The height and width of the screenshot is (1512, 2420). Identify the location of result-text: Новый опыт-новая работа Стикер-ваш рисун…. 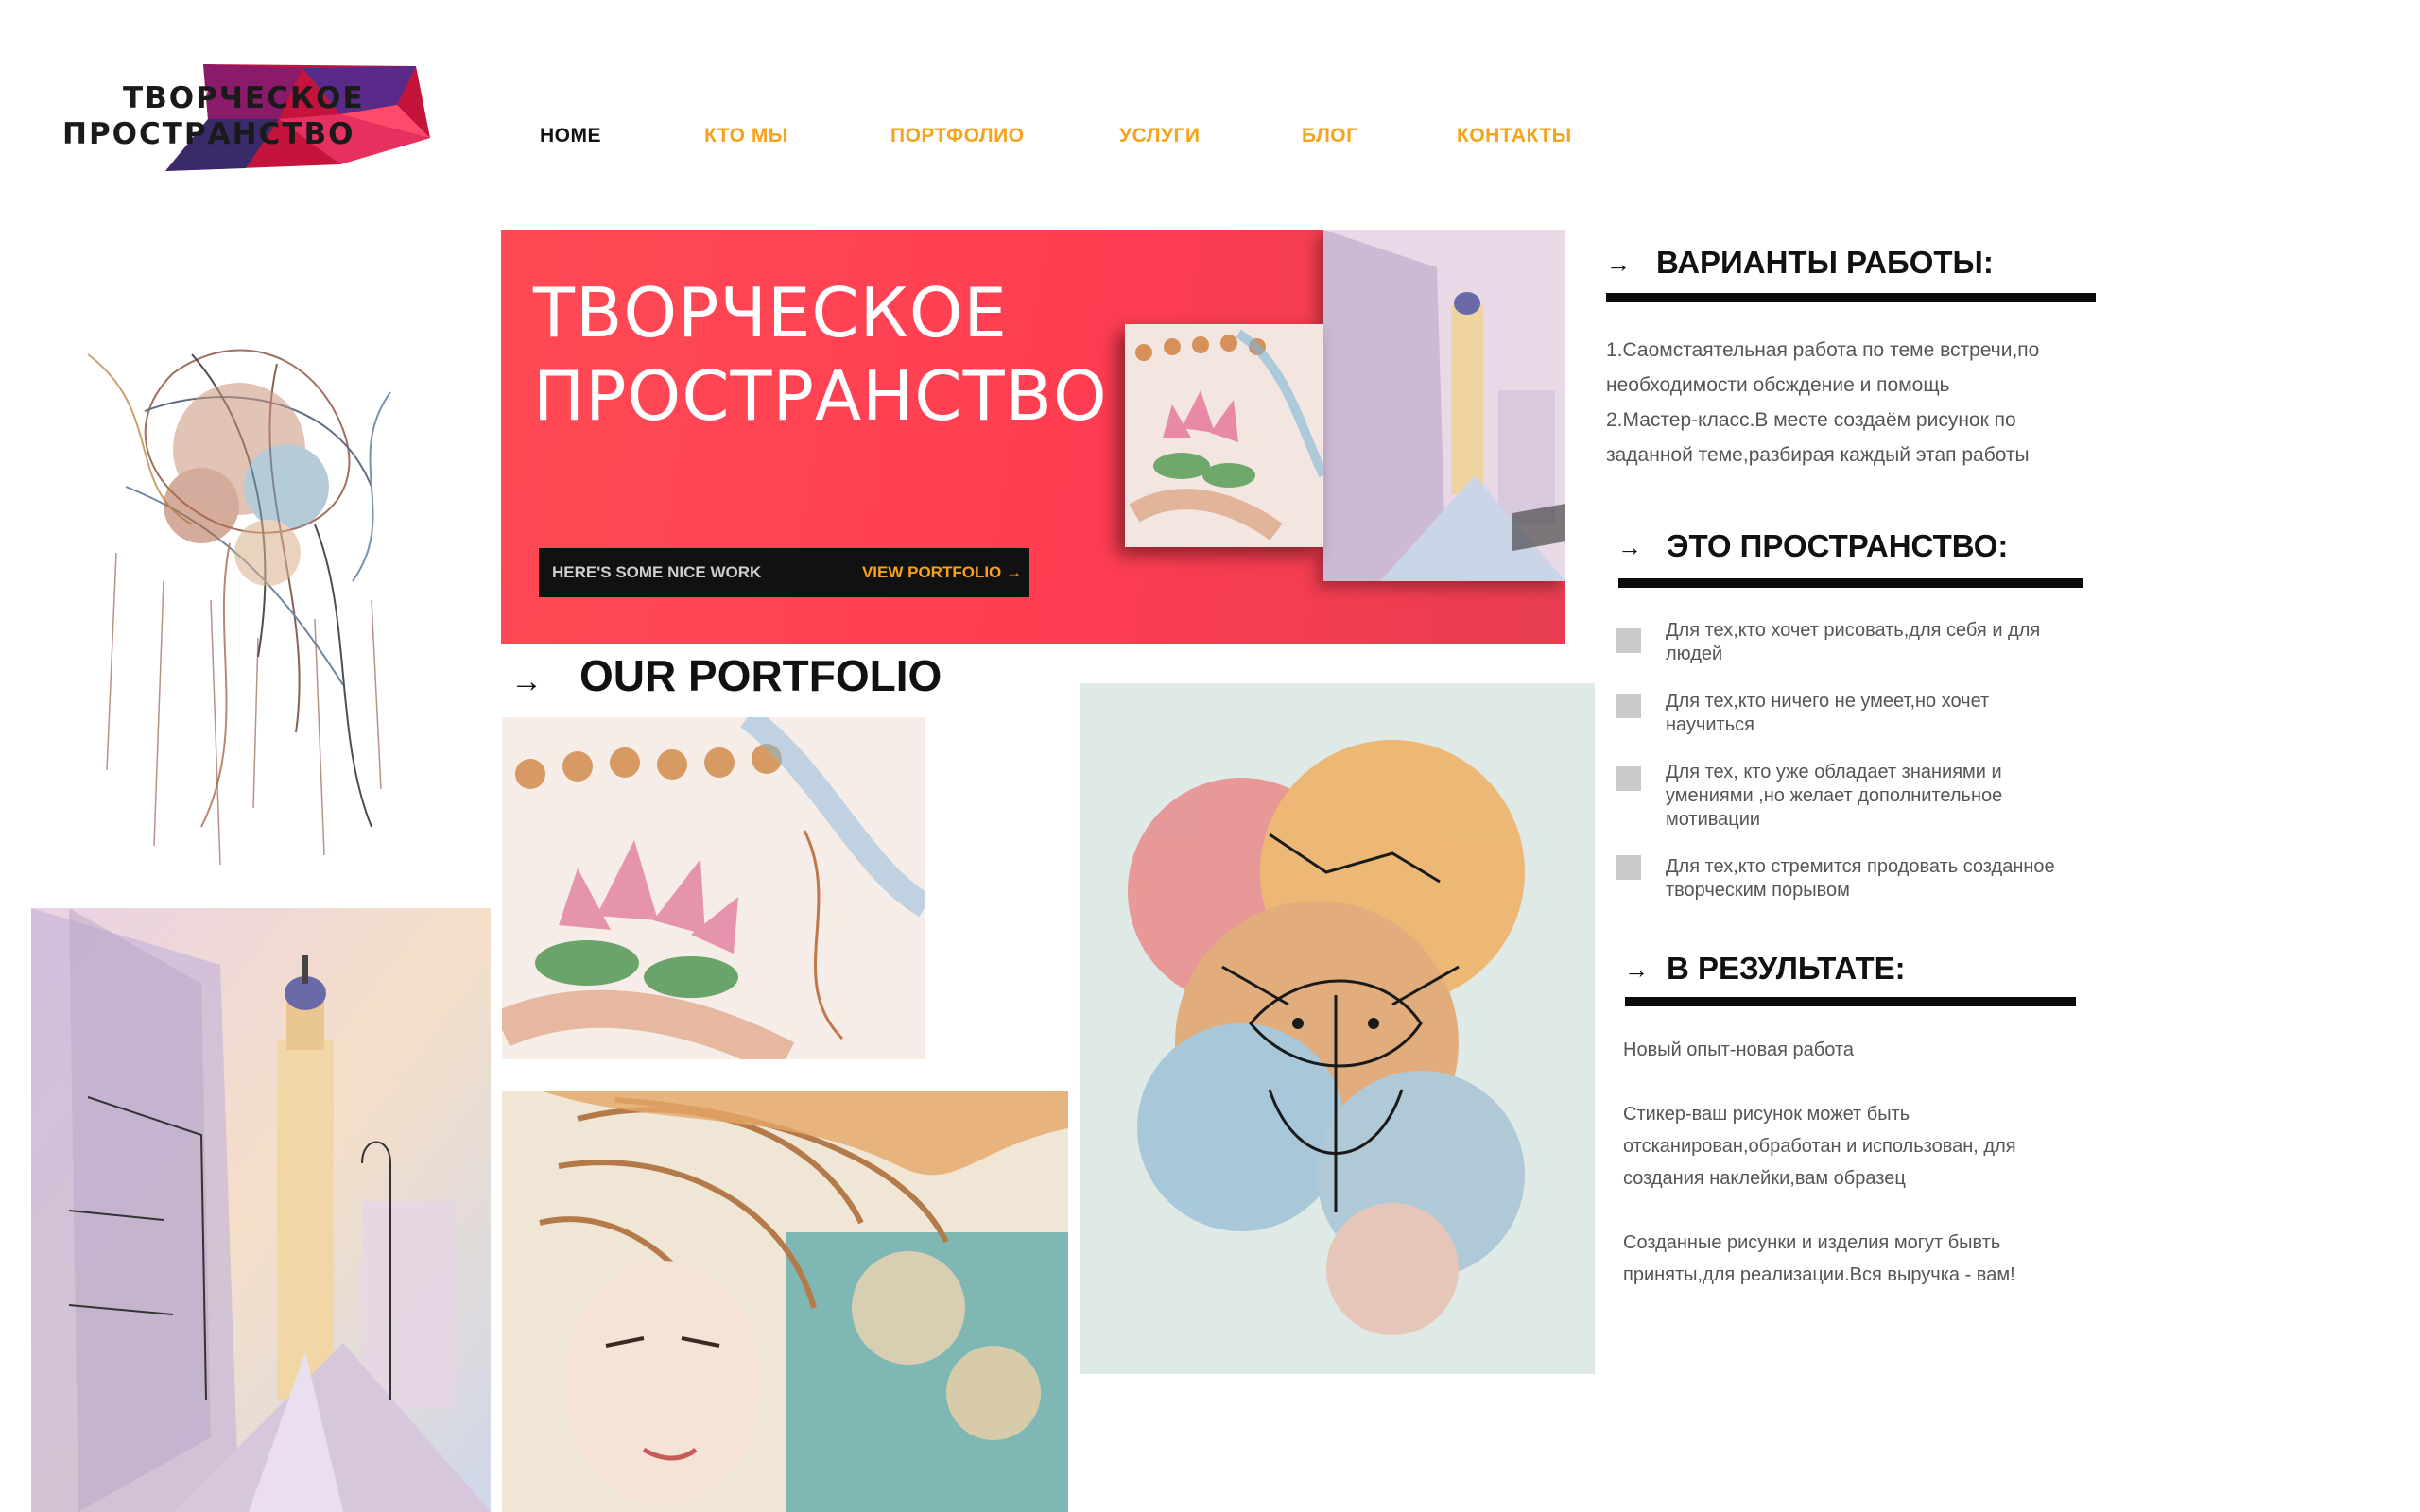
(1887, 1162).